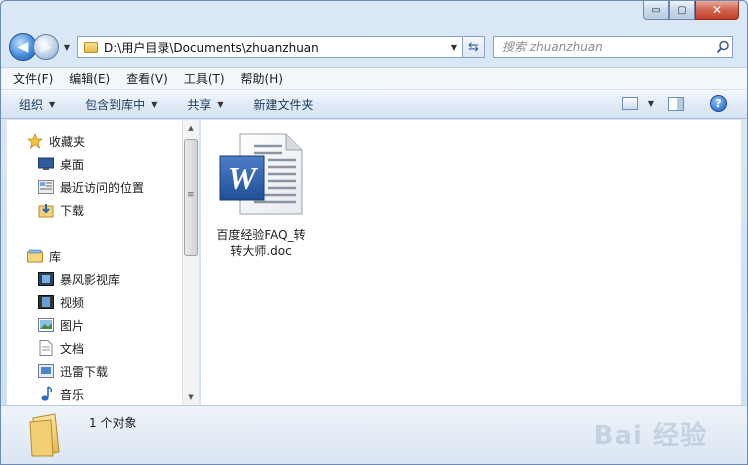 The height and width of the screenshot is (465, 748). What do you see at coordinates (723, 47) in the screenshot?
I see `search-icon` at bounding box center [723, 47].